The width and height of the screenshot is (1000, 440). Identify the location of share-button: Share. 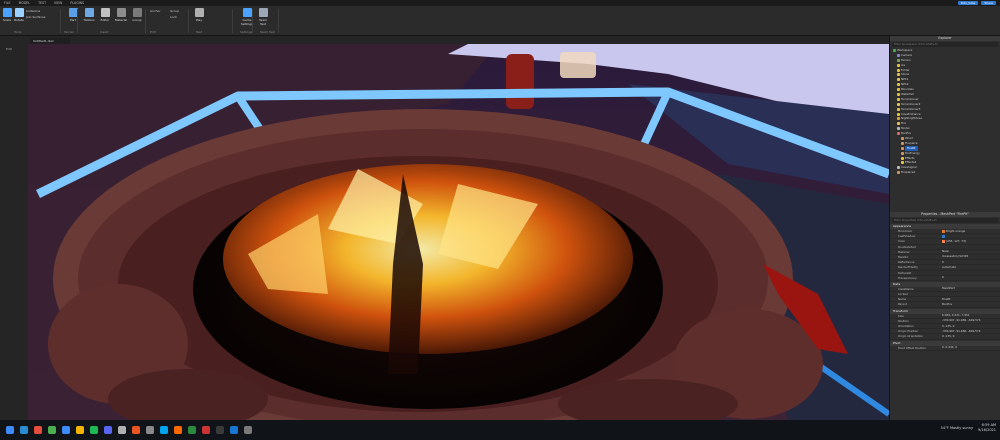
(988, 3).